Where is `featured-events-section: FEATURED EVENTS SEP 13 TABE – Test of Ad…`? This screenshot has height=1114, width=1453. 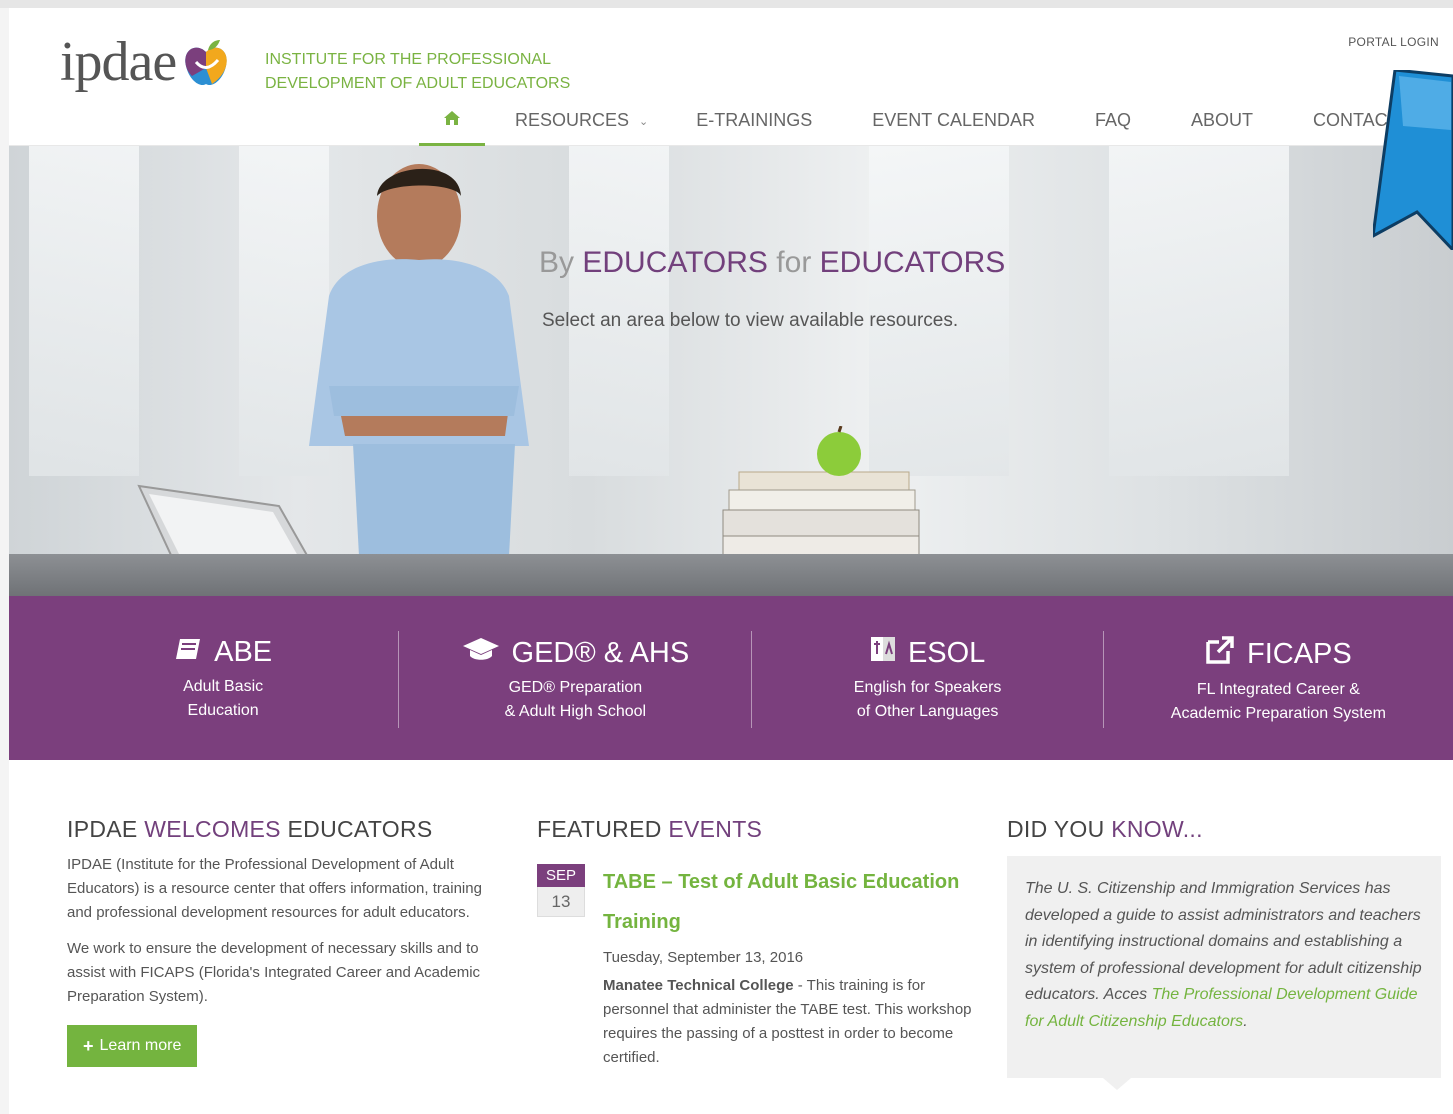
featured-events-section: FEATURED EVENTS SEP 13 TABE – Test of Ad… is located at coordinates (762, 956).